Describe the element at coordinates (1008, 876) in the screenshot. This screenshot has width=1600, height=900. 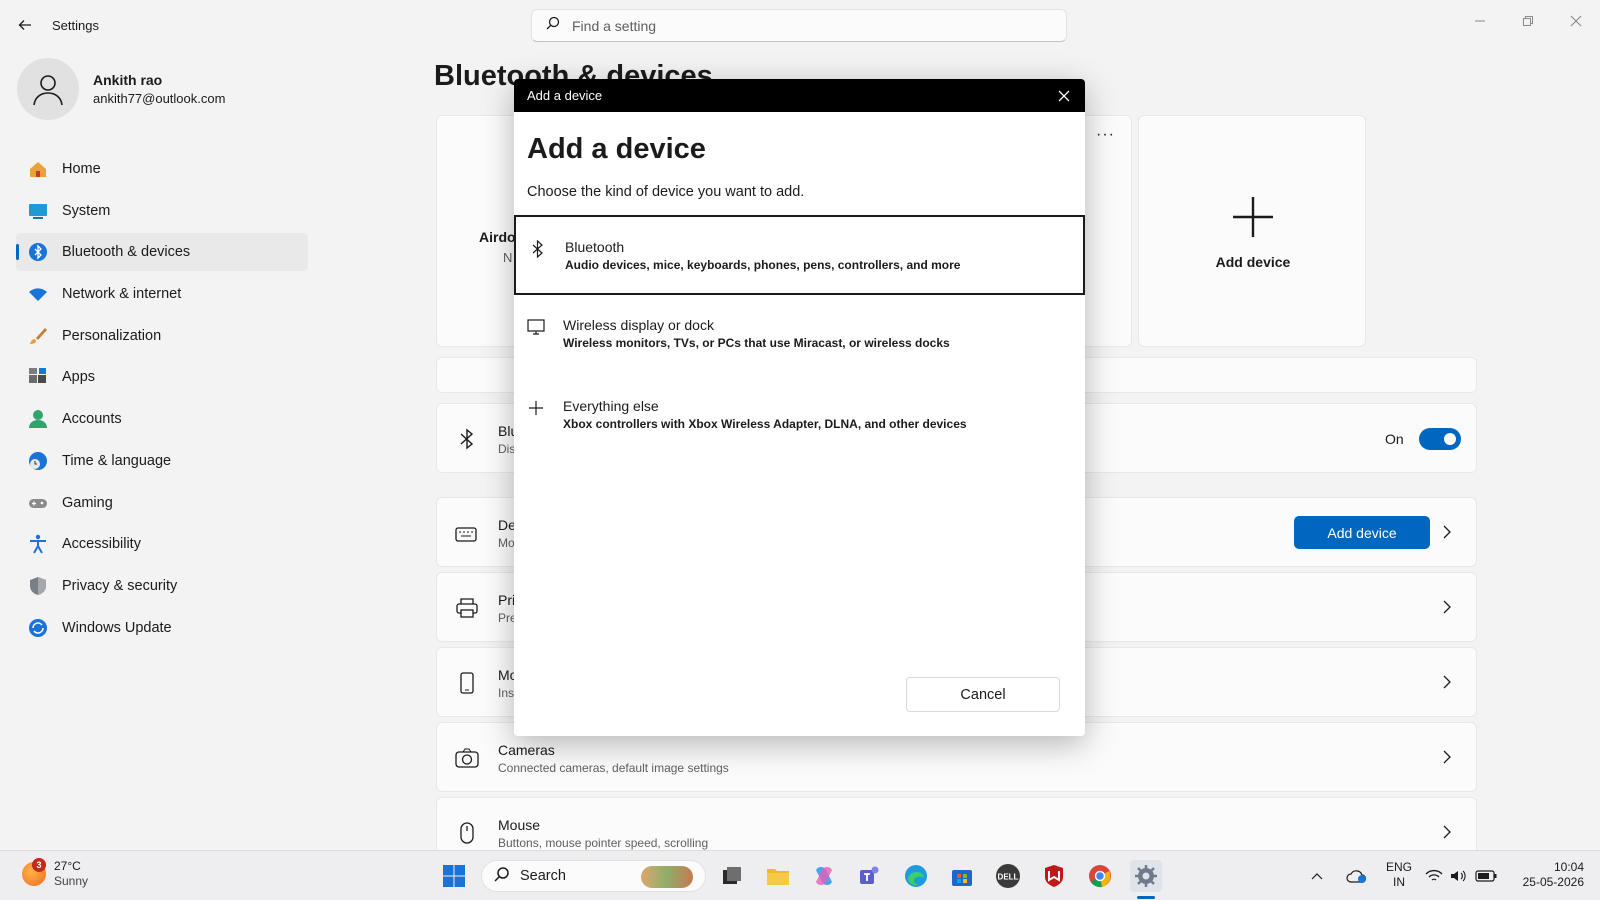
I see `dell-icon: DELL` at that location.